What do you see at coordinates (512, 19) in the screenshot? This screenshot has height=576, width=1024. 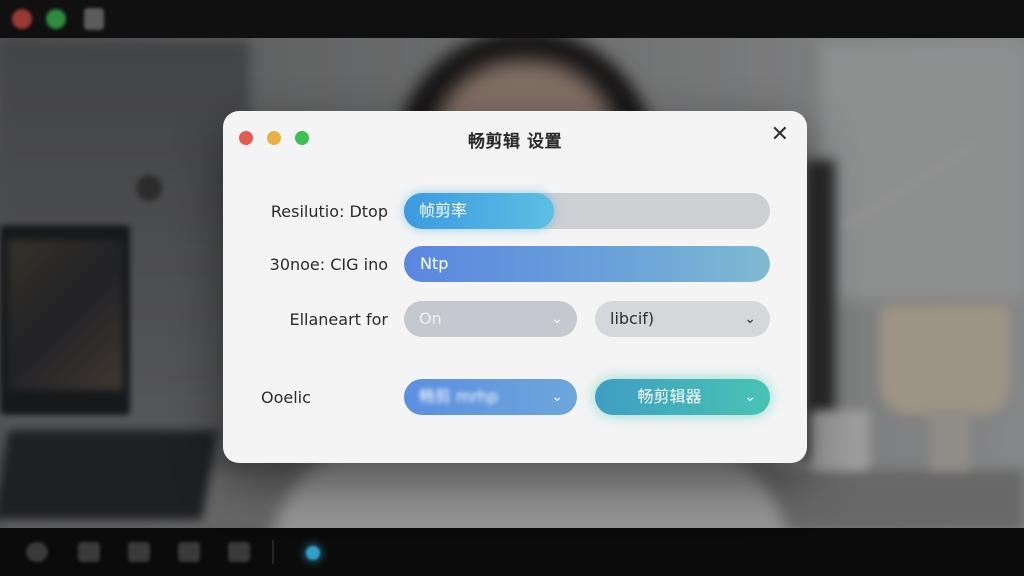 I see `app-top-bar` at bounding box center [512, 19].